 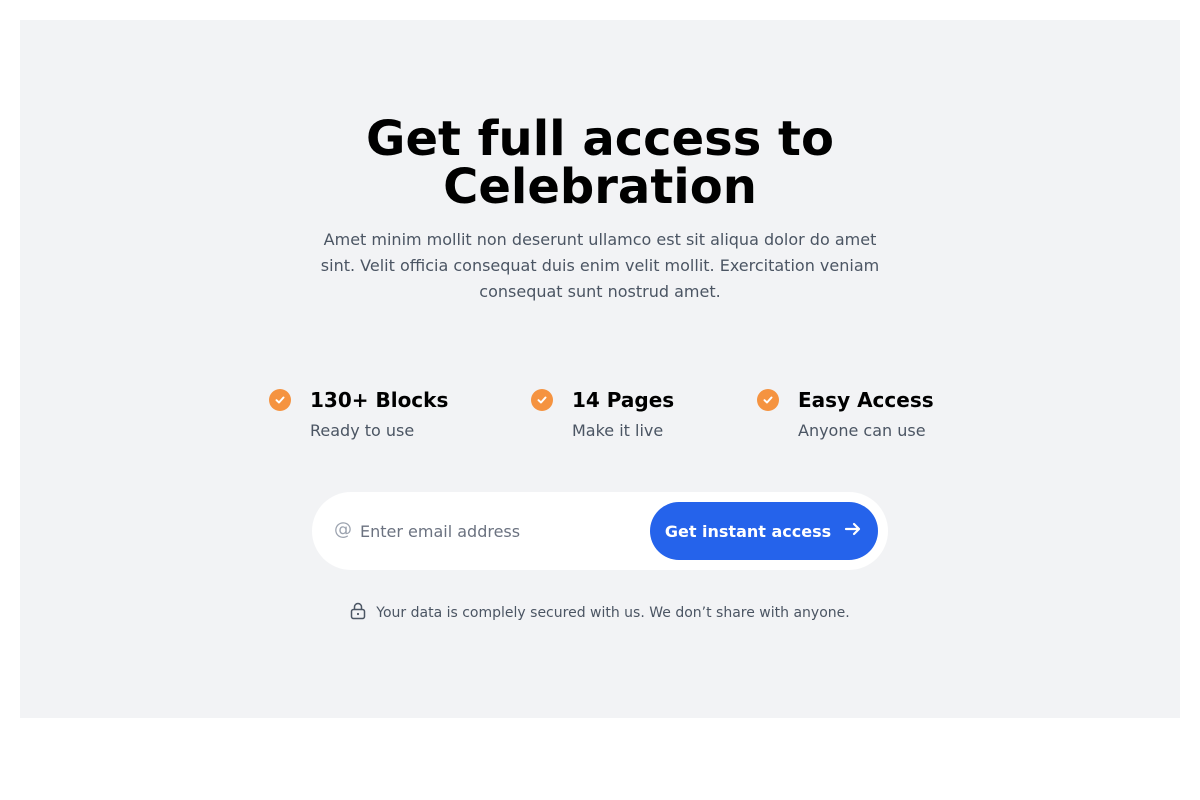 I want to click on feature-subtitle: Anyone can use, so click(x=862, y=430).